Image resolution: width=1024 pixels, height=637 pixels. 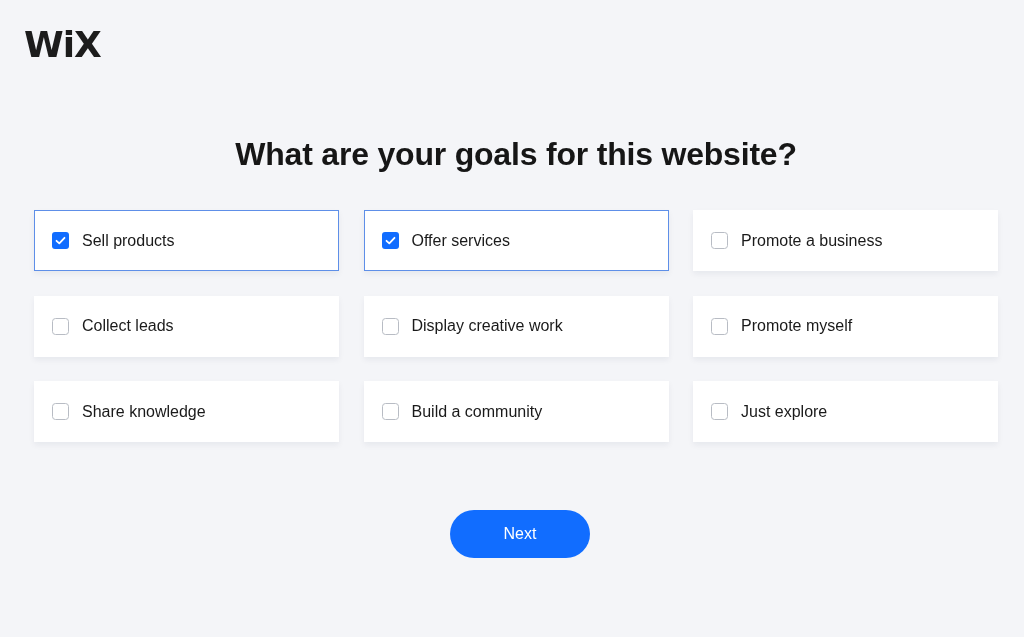 I want to click on page-heading: What are your goals for this website?, so click(x=516, y=154).